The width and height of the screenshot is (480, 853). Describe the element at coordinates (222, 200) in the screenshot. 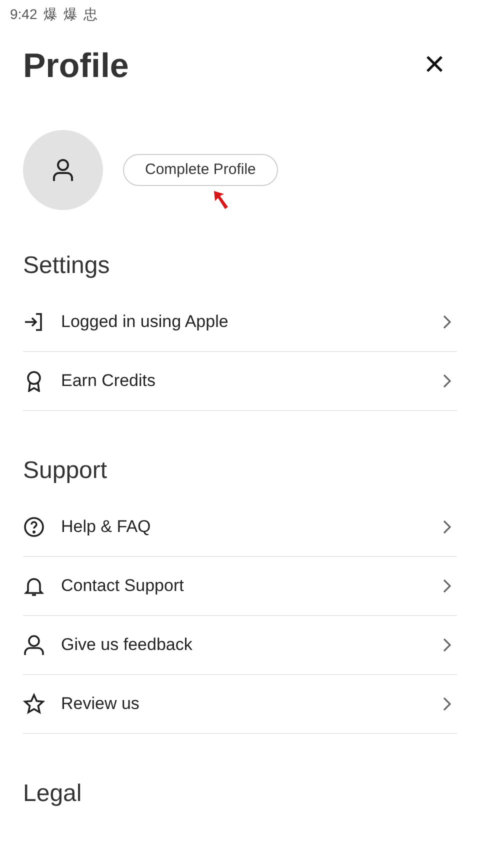

I see `pointer-arrow-icon` at that location.